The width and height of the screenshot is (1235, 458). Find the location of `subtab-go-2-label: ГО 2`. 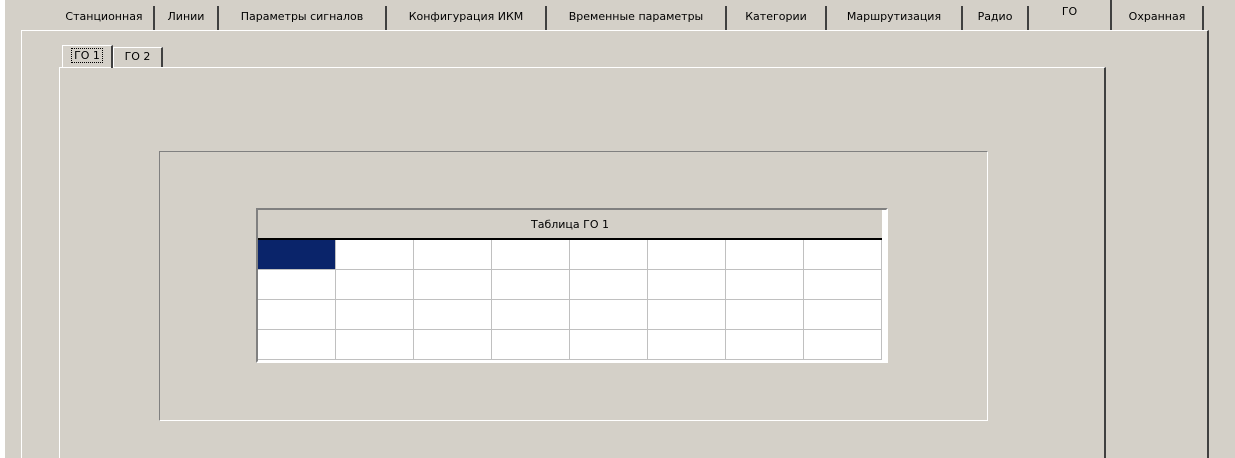

subtab-go-2-label: ГО 2 is located at coordinates (137, 56).